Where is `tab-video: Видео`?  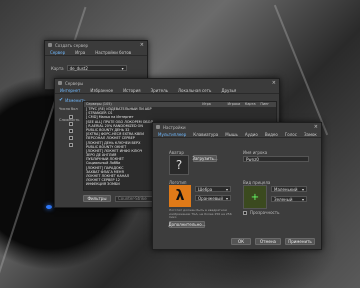 tab-video: Видео is located at coordinates (271, 134).